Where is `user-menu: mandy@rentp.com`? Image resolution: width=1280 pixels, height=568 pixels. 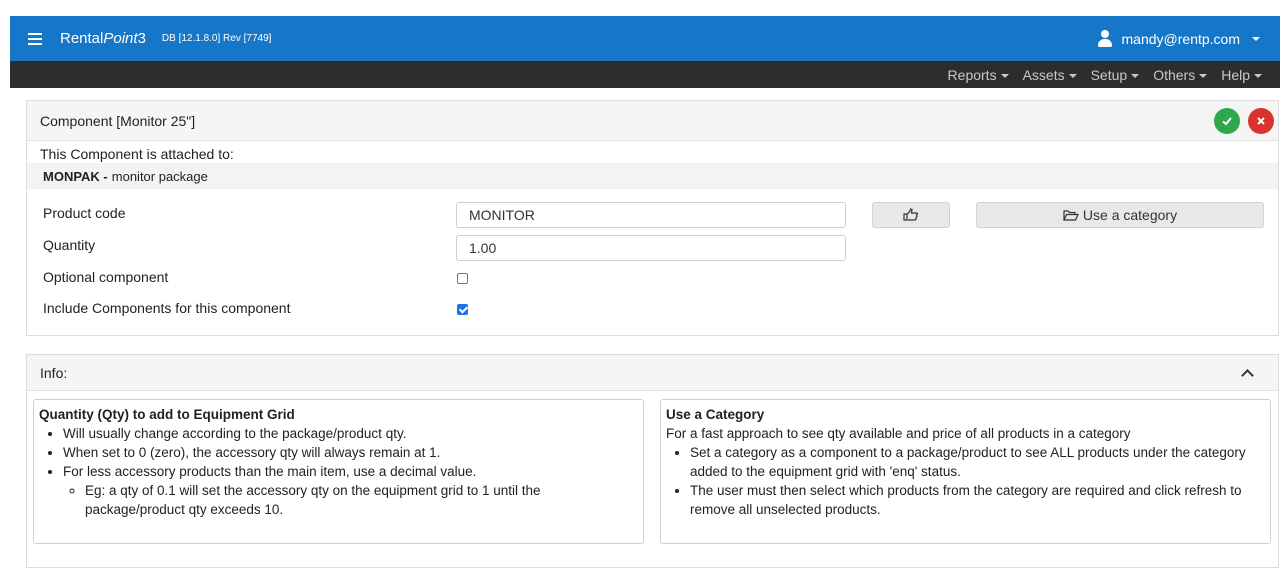
user-menu: mandy@rentp.com is located at coordinates (1178, 38).